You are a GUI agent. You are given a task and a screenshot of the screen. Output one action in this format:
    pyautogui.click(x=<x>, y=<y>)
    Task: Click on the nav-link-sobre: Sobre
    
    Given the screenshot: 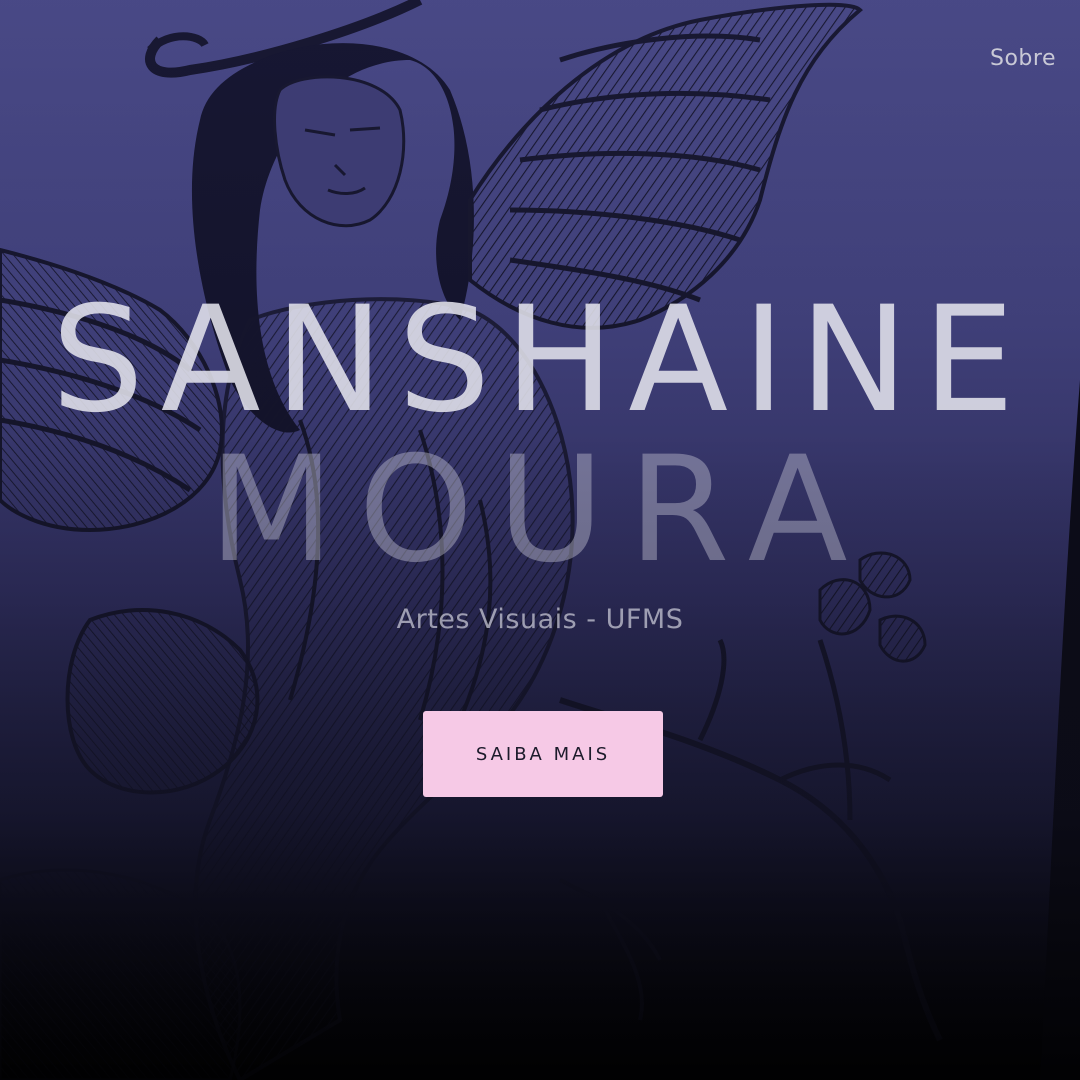 What is the action you would take?
    pyautogui.click(x=1023, y=58)
    